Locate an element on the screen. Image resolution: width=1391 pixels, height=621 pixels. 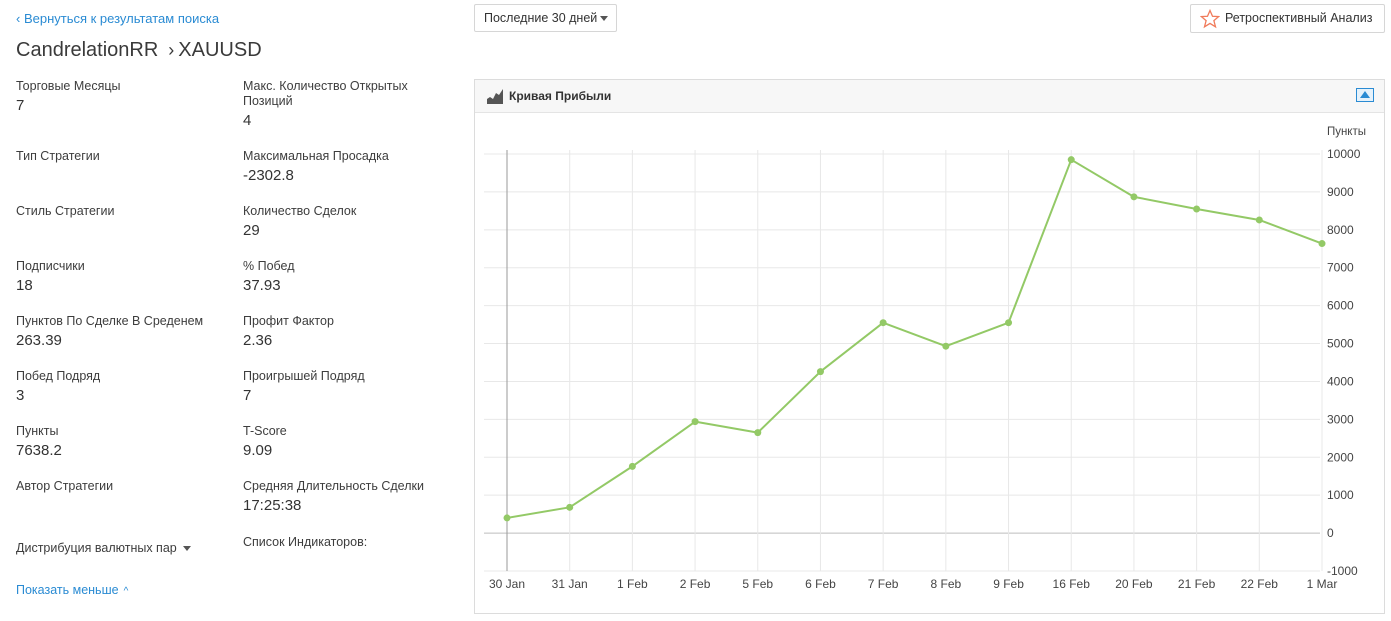
stat-label: Макс. Количество Открытых Позиций is located at coordinates (325, 93).